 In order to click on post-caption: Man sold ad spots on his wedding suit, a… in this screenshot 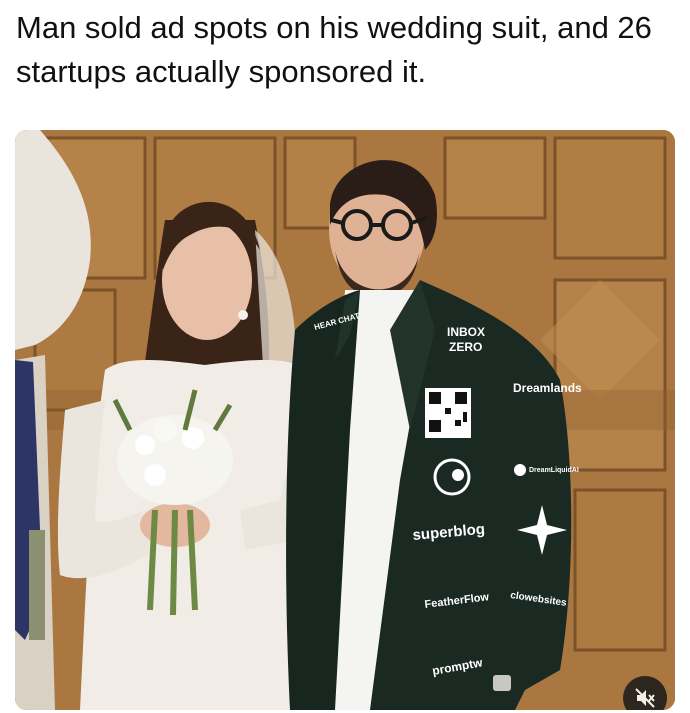, I will do `click(334, 49)`.